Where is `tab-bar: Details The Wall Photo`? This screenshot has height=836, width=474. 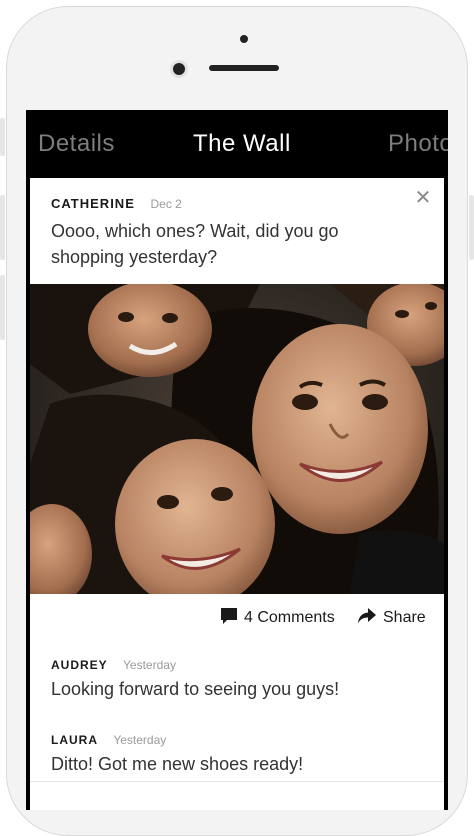
tab-bar: Details The Wall Photo is located at coordinates (237, 144).